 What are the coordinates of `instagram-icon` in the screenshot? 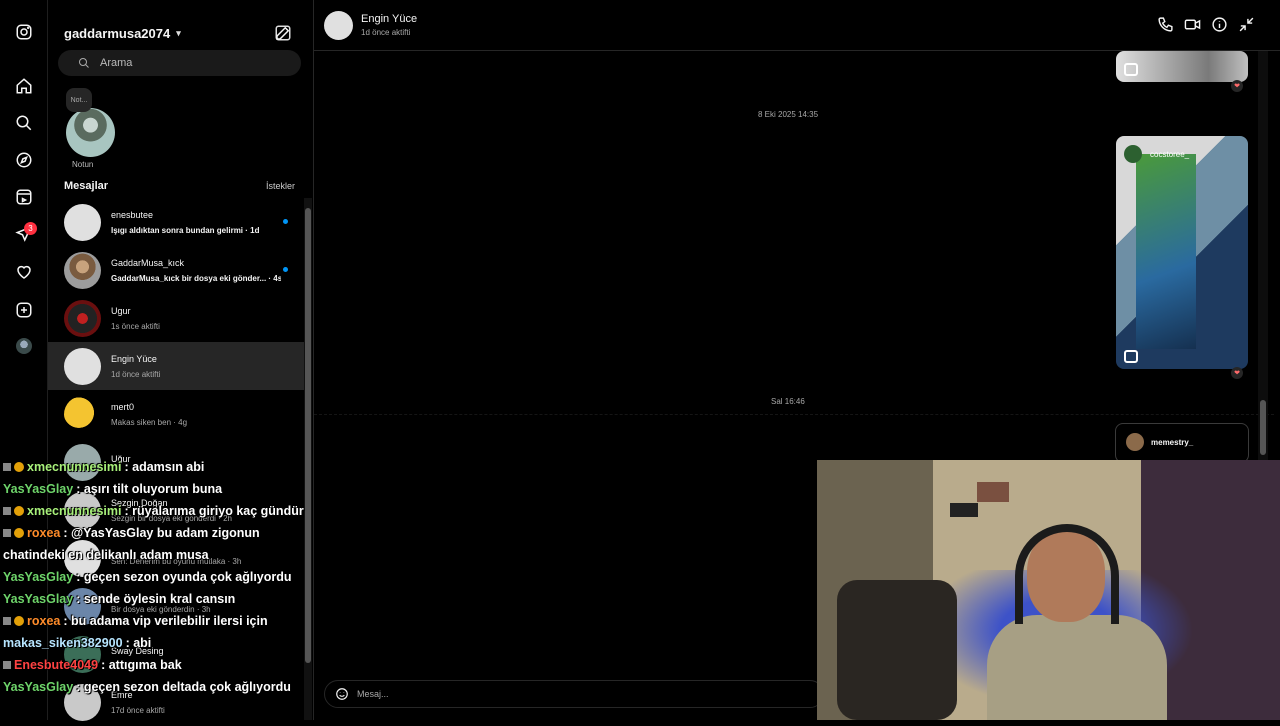 It's located at (24, 32).